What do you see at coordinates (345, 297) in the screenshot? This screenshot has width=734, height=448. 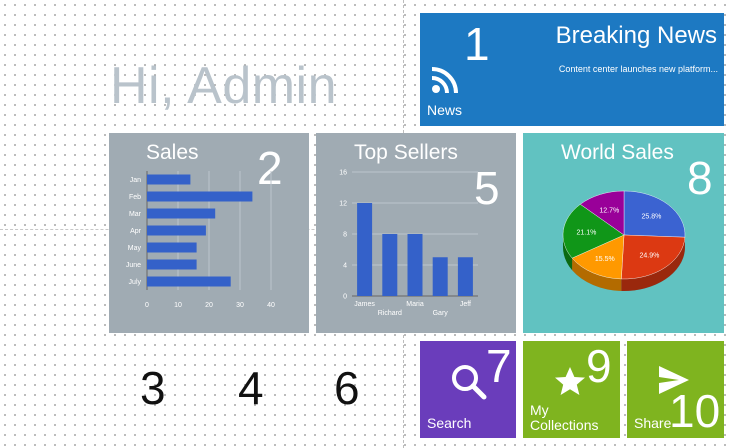 I see `y-tick-label: 0` at bounding box center [345, 297].